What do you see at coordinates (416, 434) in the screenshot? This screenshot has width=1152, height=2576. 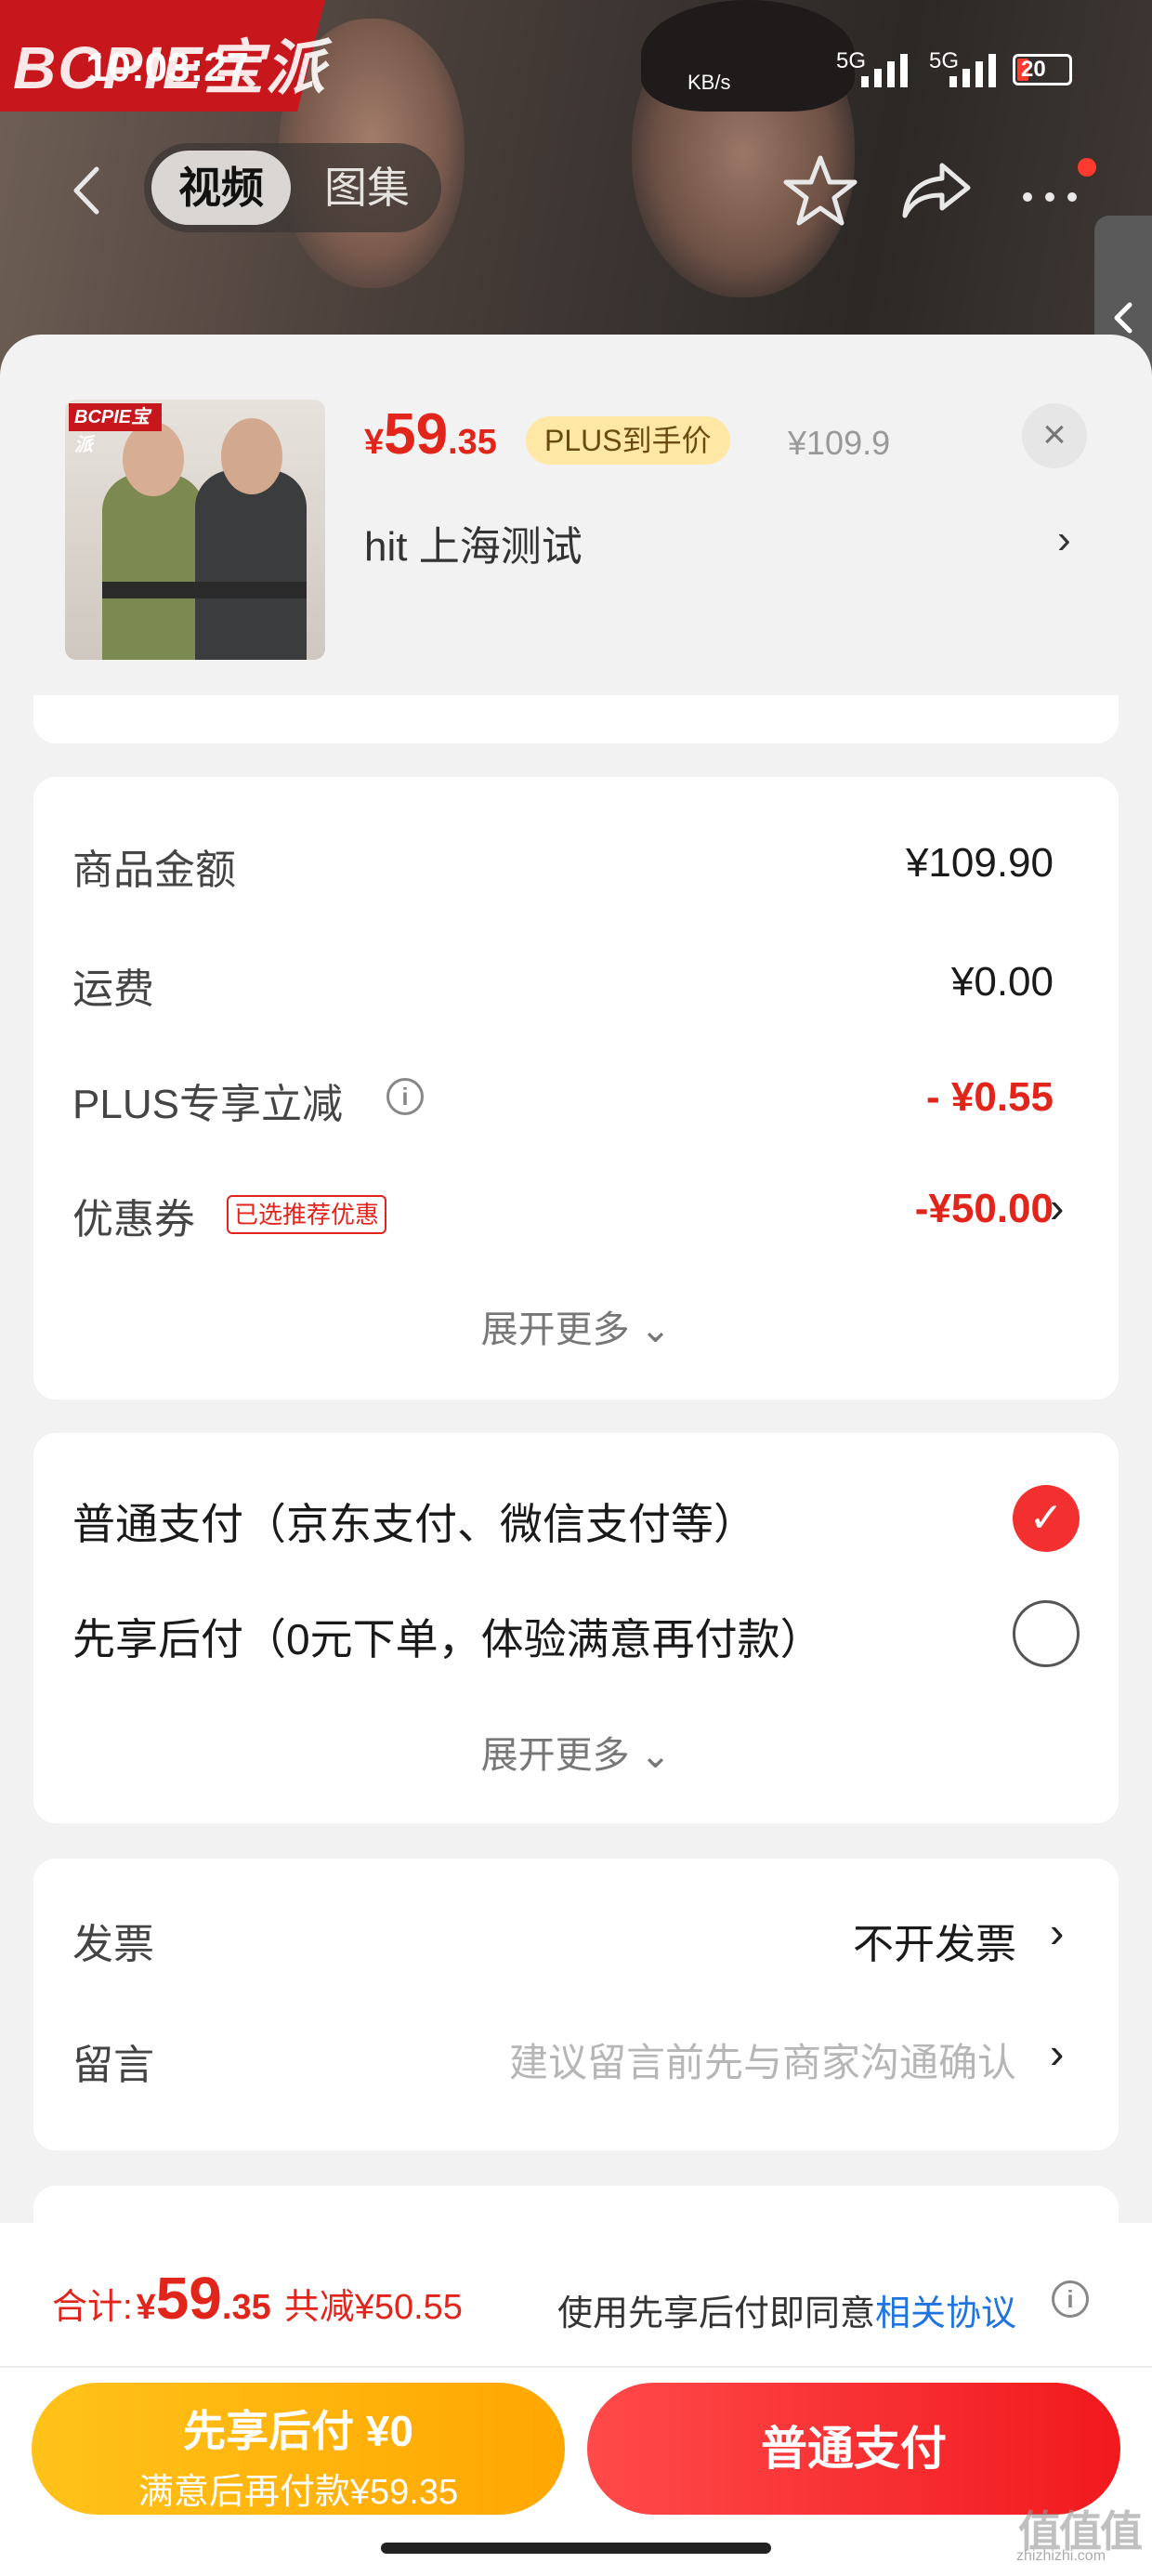 I see `price-integer: 59` at bounding box center [416, 434].